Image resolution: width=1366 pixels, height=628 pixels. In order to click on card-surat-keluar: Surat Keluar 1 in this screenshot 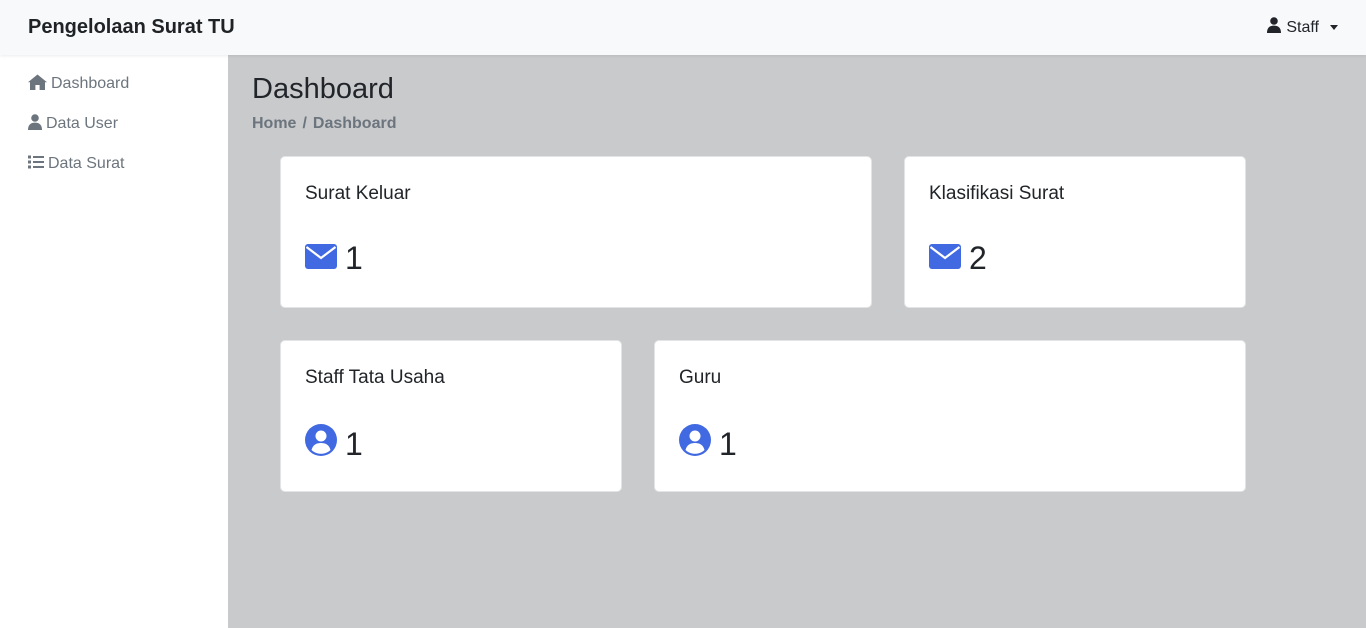, I will do `click(576, 232)`.